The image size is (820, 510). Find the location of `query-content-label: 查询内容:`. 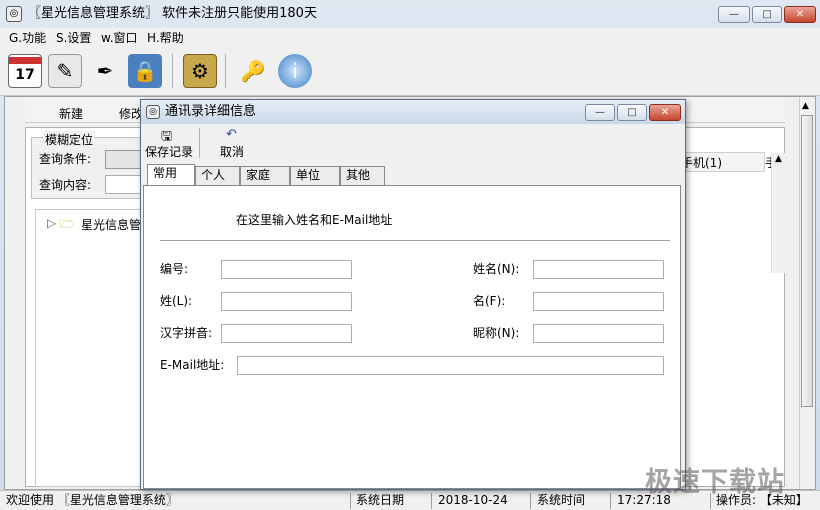

query-content-label: 查询内容: is located at coordinates (65, 185).